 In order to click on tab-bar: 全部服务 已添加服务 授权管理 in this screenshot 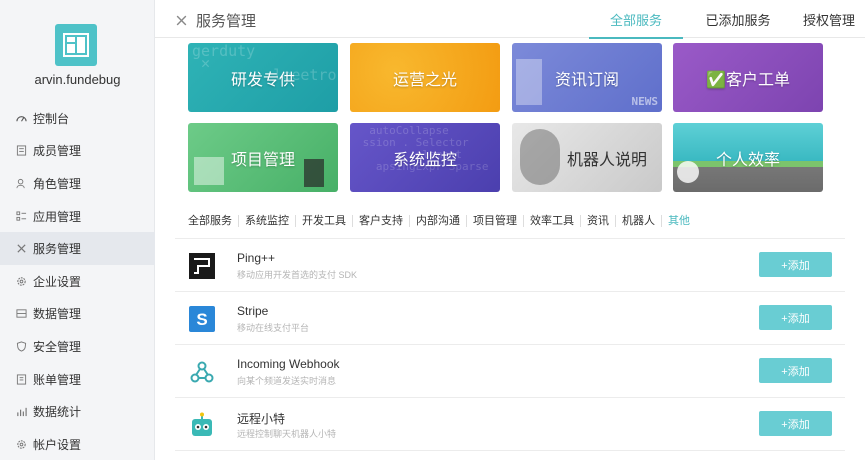, I will do `click(727, 19)`.